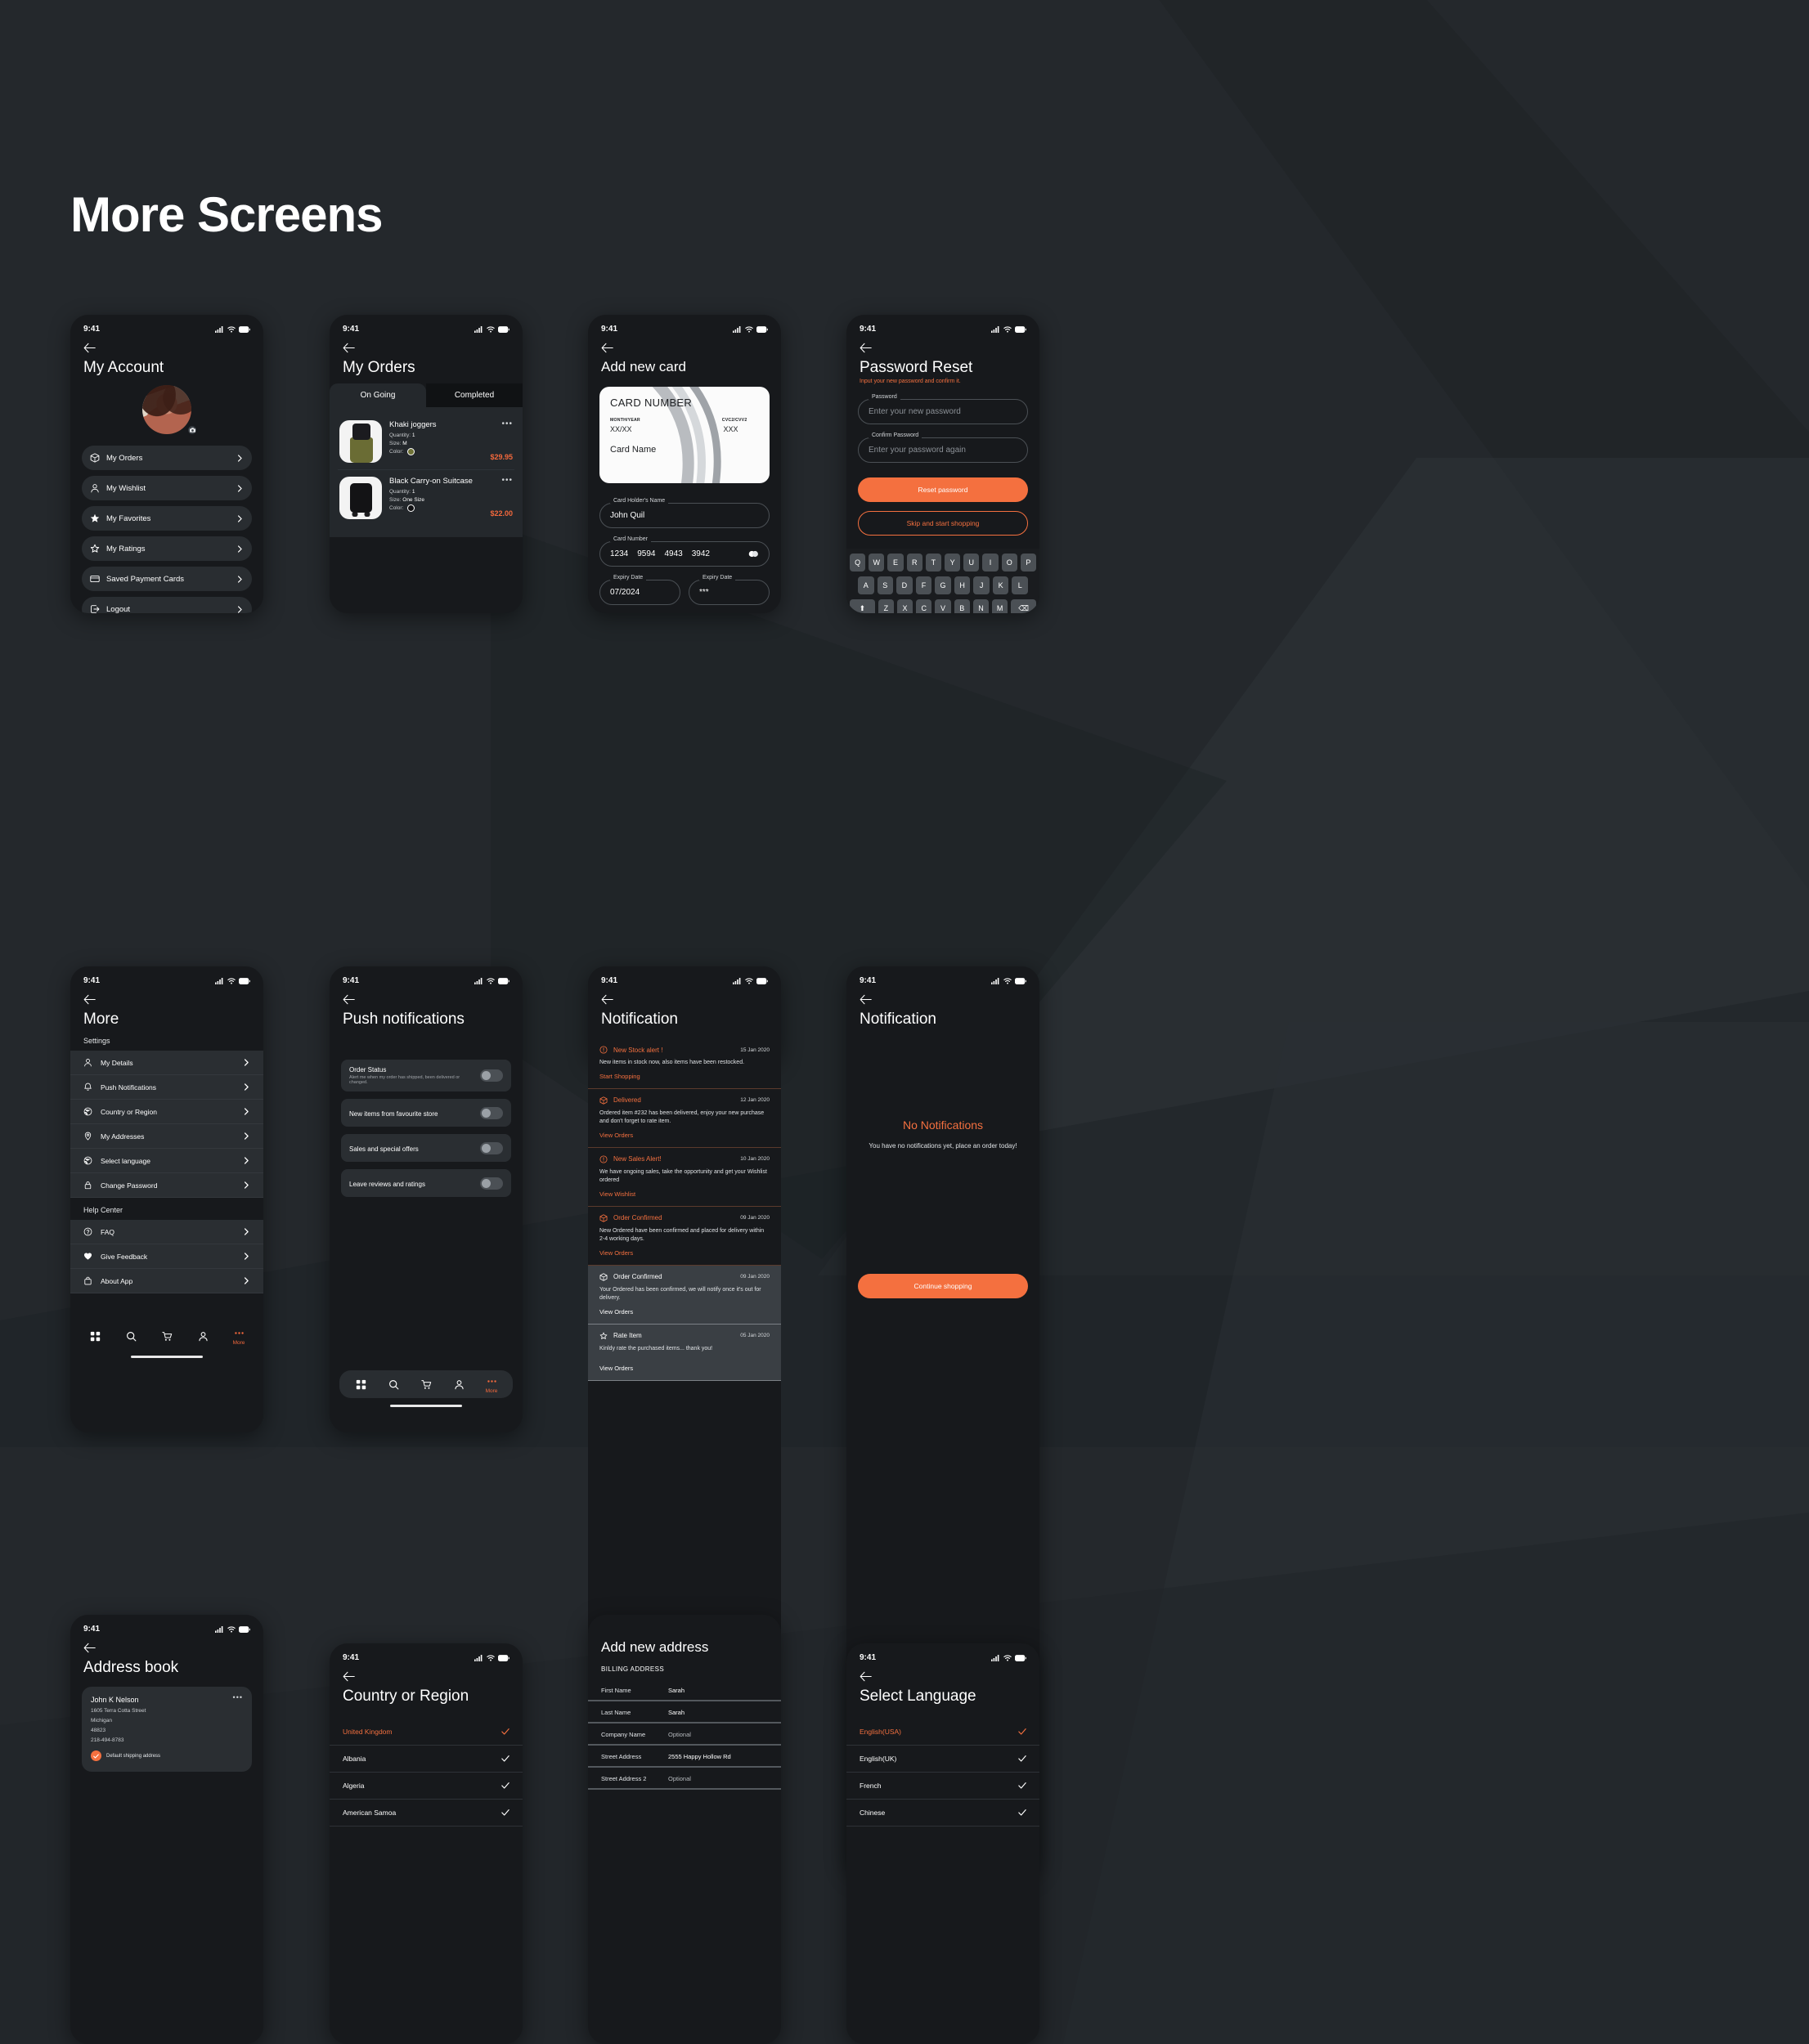 The width and height of the screenshot is (1809, 2044). Describe the element at coordinates (166, 1088) in the screenshot. I see `settings-item-push-notifications: Push Notifications` at that location.